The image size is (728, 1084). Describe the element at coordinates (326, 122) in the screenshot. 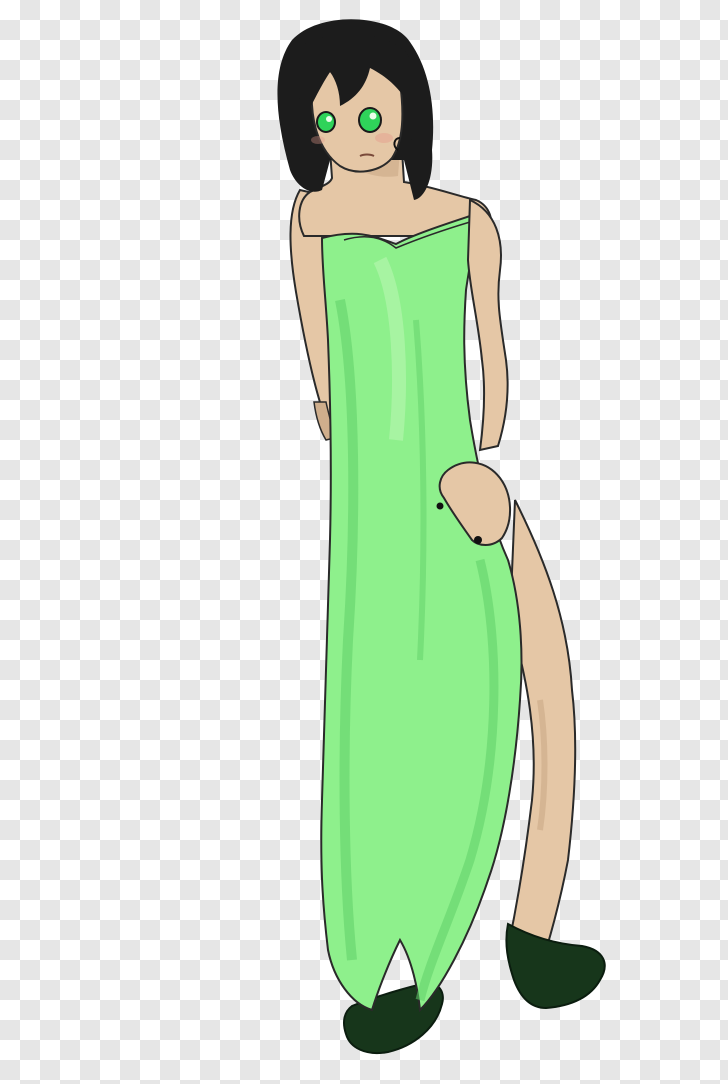

I see `left-eye` at that location.